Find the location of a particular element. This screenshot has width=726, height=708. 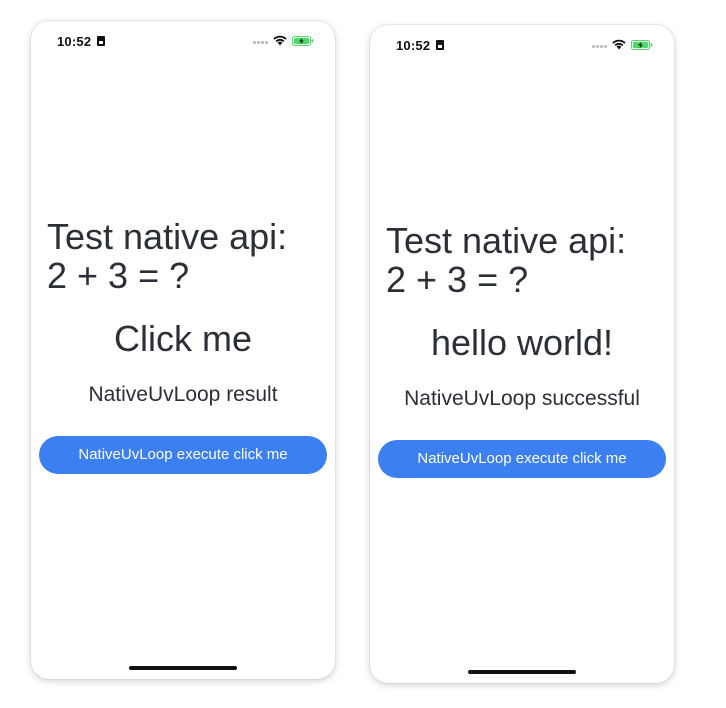

result-text: Click me is located at coordinates (182, 338).